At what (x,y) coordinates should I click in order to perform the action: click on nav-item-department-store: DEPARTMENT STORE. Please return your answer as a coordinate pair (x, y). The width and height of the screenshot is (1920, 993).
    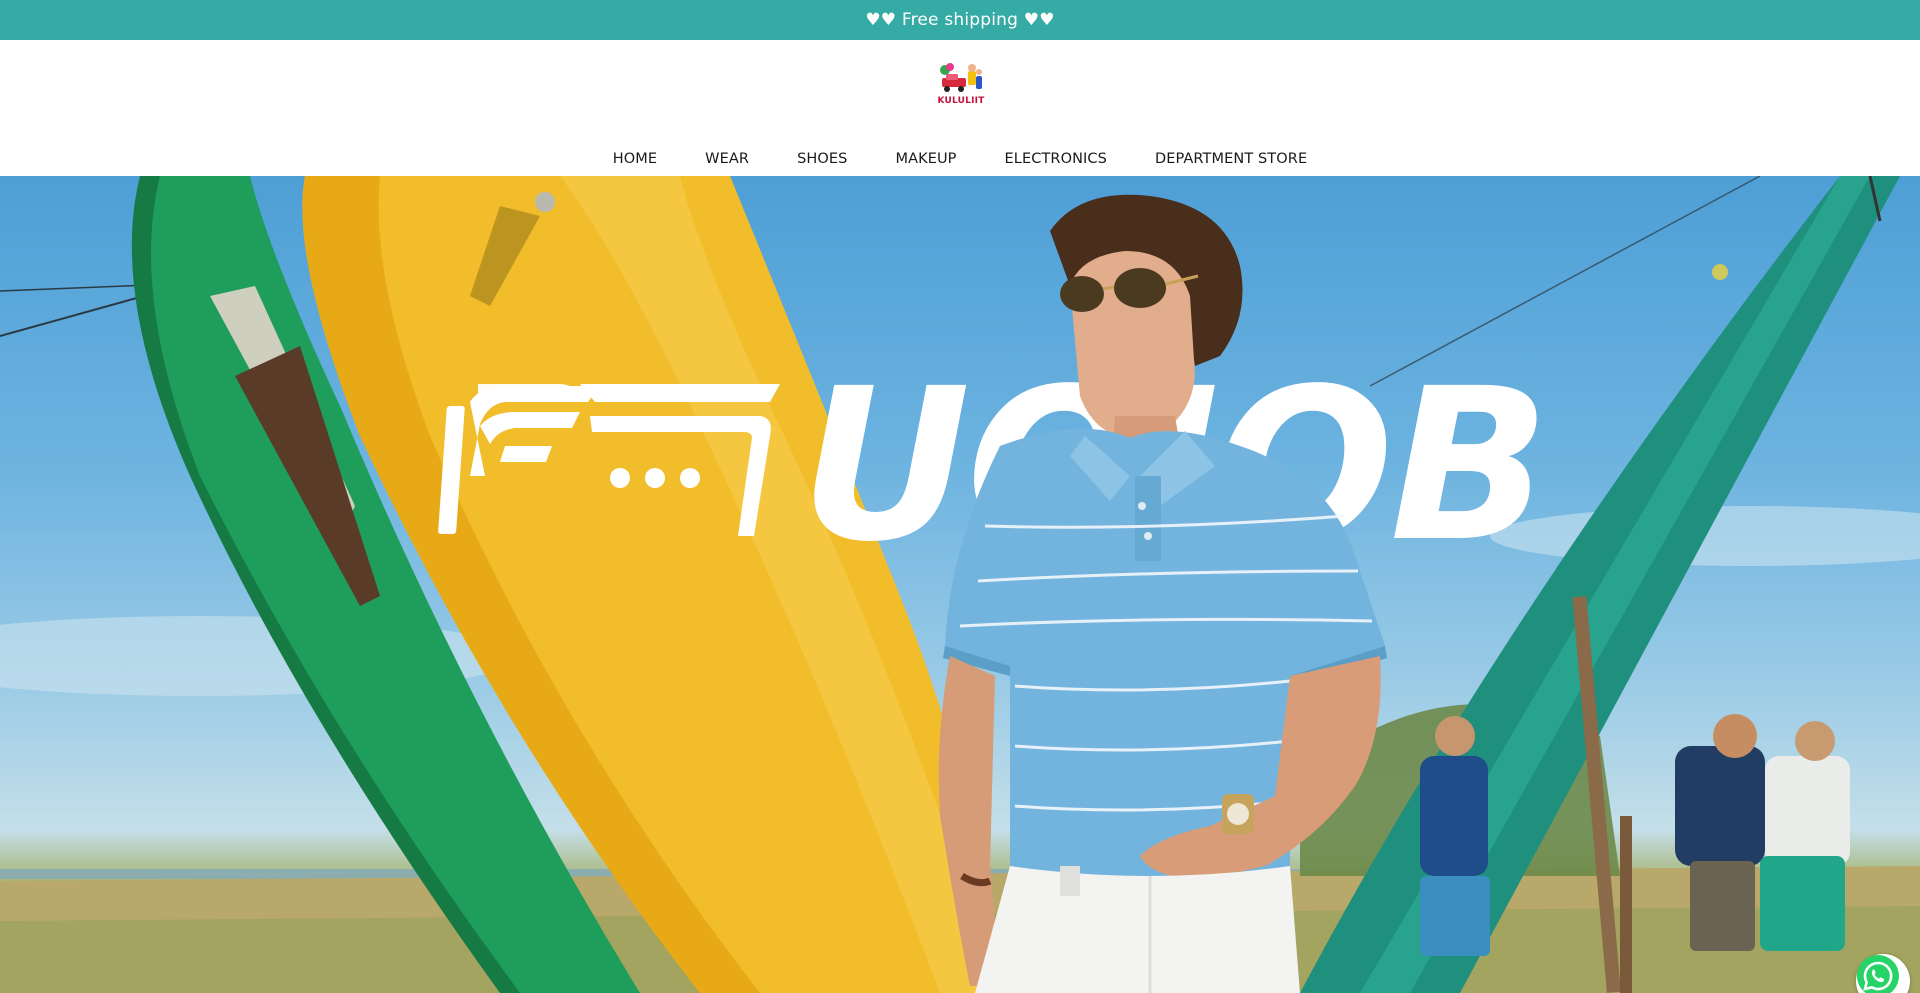
    Looking at the image, I should click on (1231, 159).